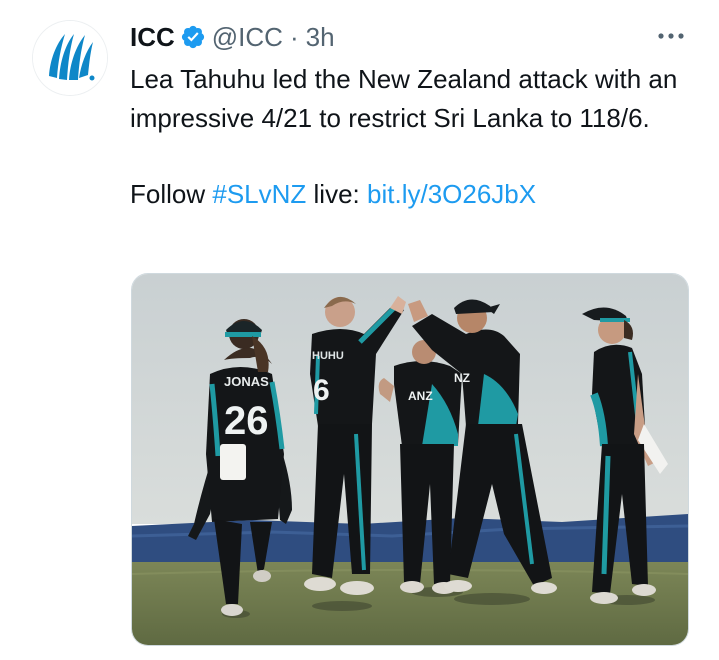  I want to click on verified-badge-icon, so click(193, 37).